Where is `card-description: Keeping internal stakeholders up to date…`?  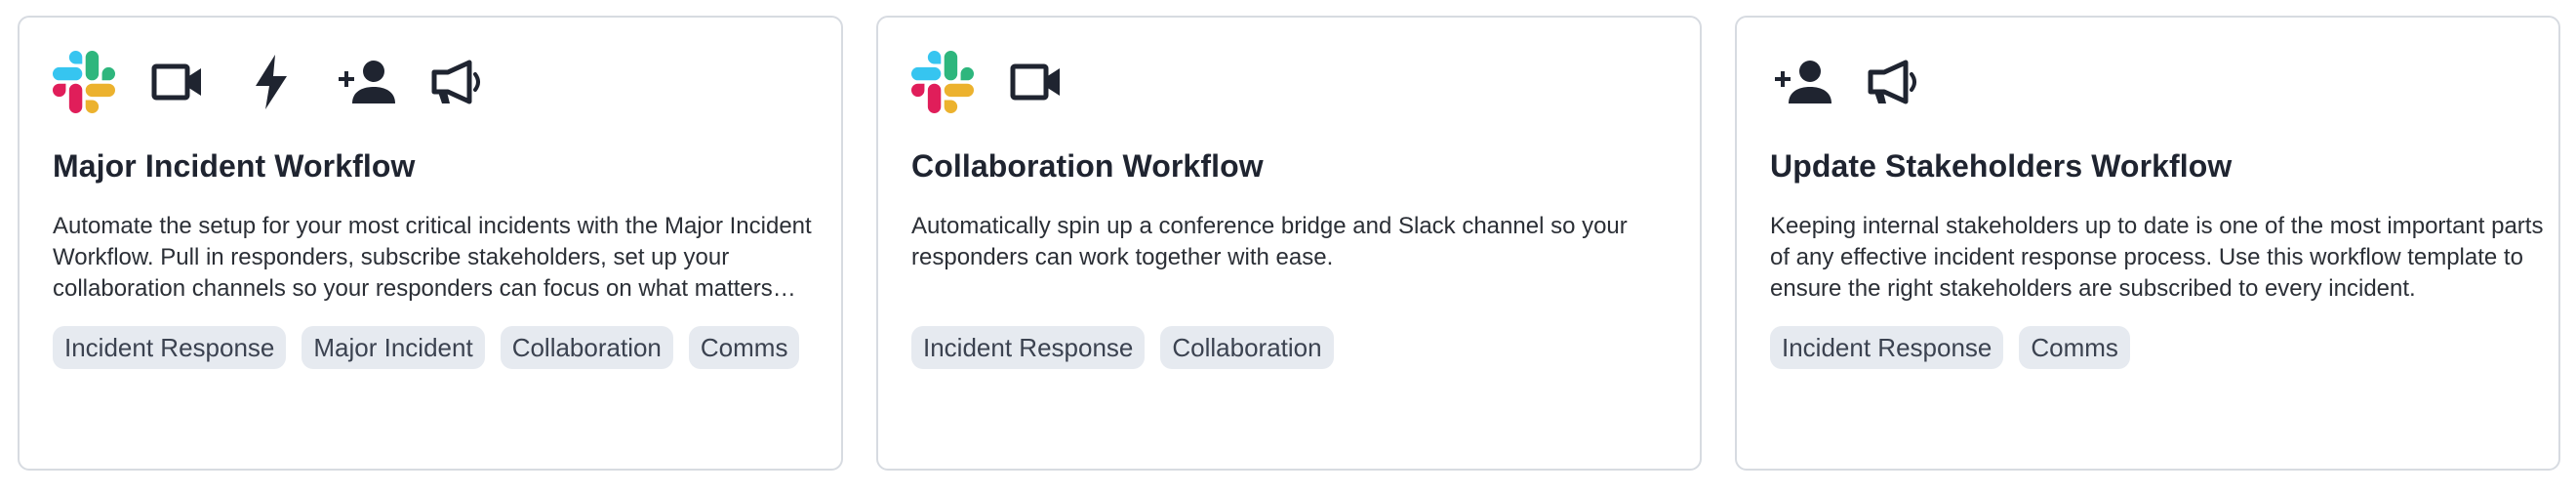
card-description: Keeping internal stakeholders up to date… is located at coordinates (2157, 257).